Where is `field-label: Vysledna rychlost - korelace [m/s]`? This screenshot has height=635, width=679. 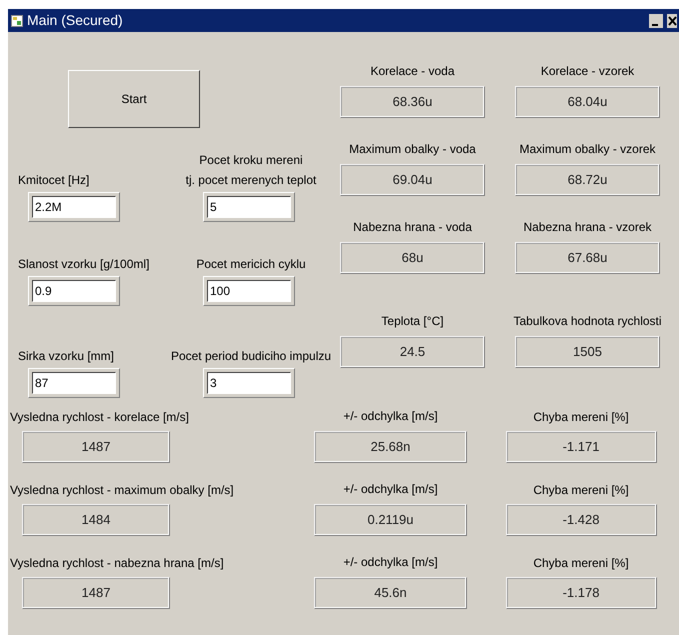 field-label: Vysledna rychlost - korelace [m/s] is located at coordinates (99, 417).